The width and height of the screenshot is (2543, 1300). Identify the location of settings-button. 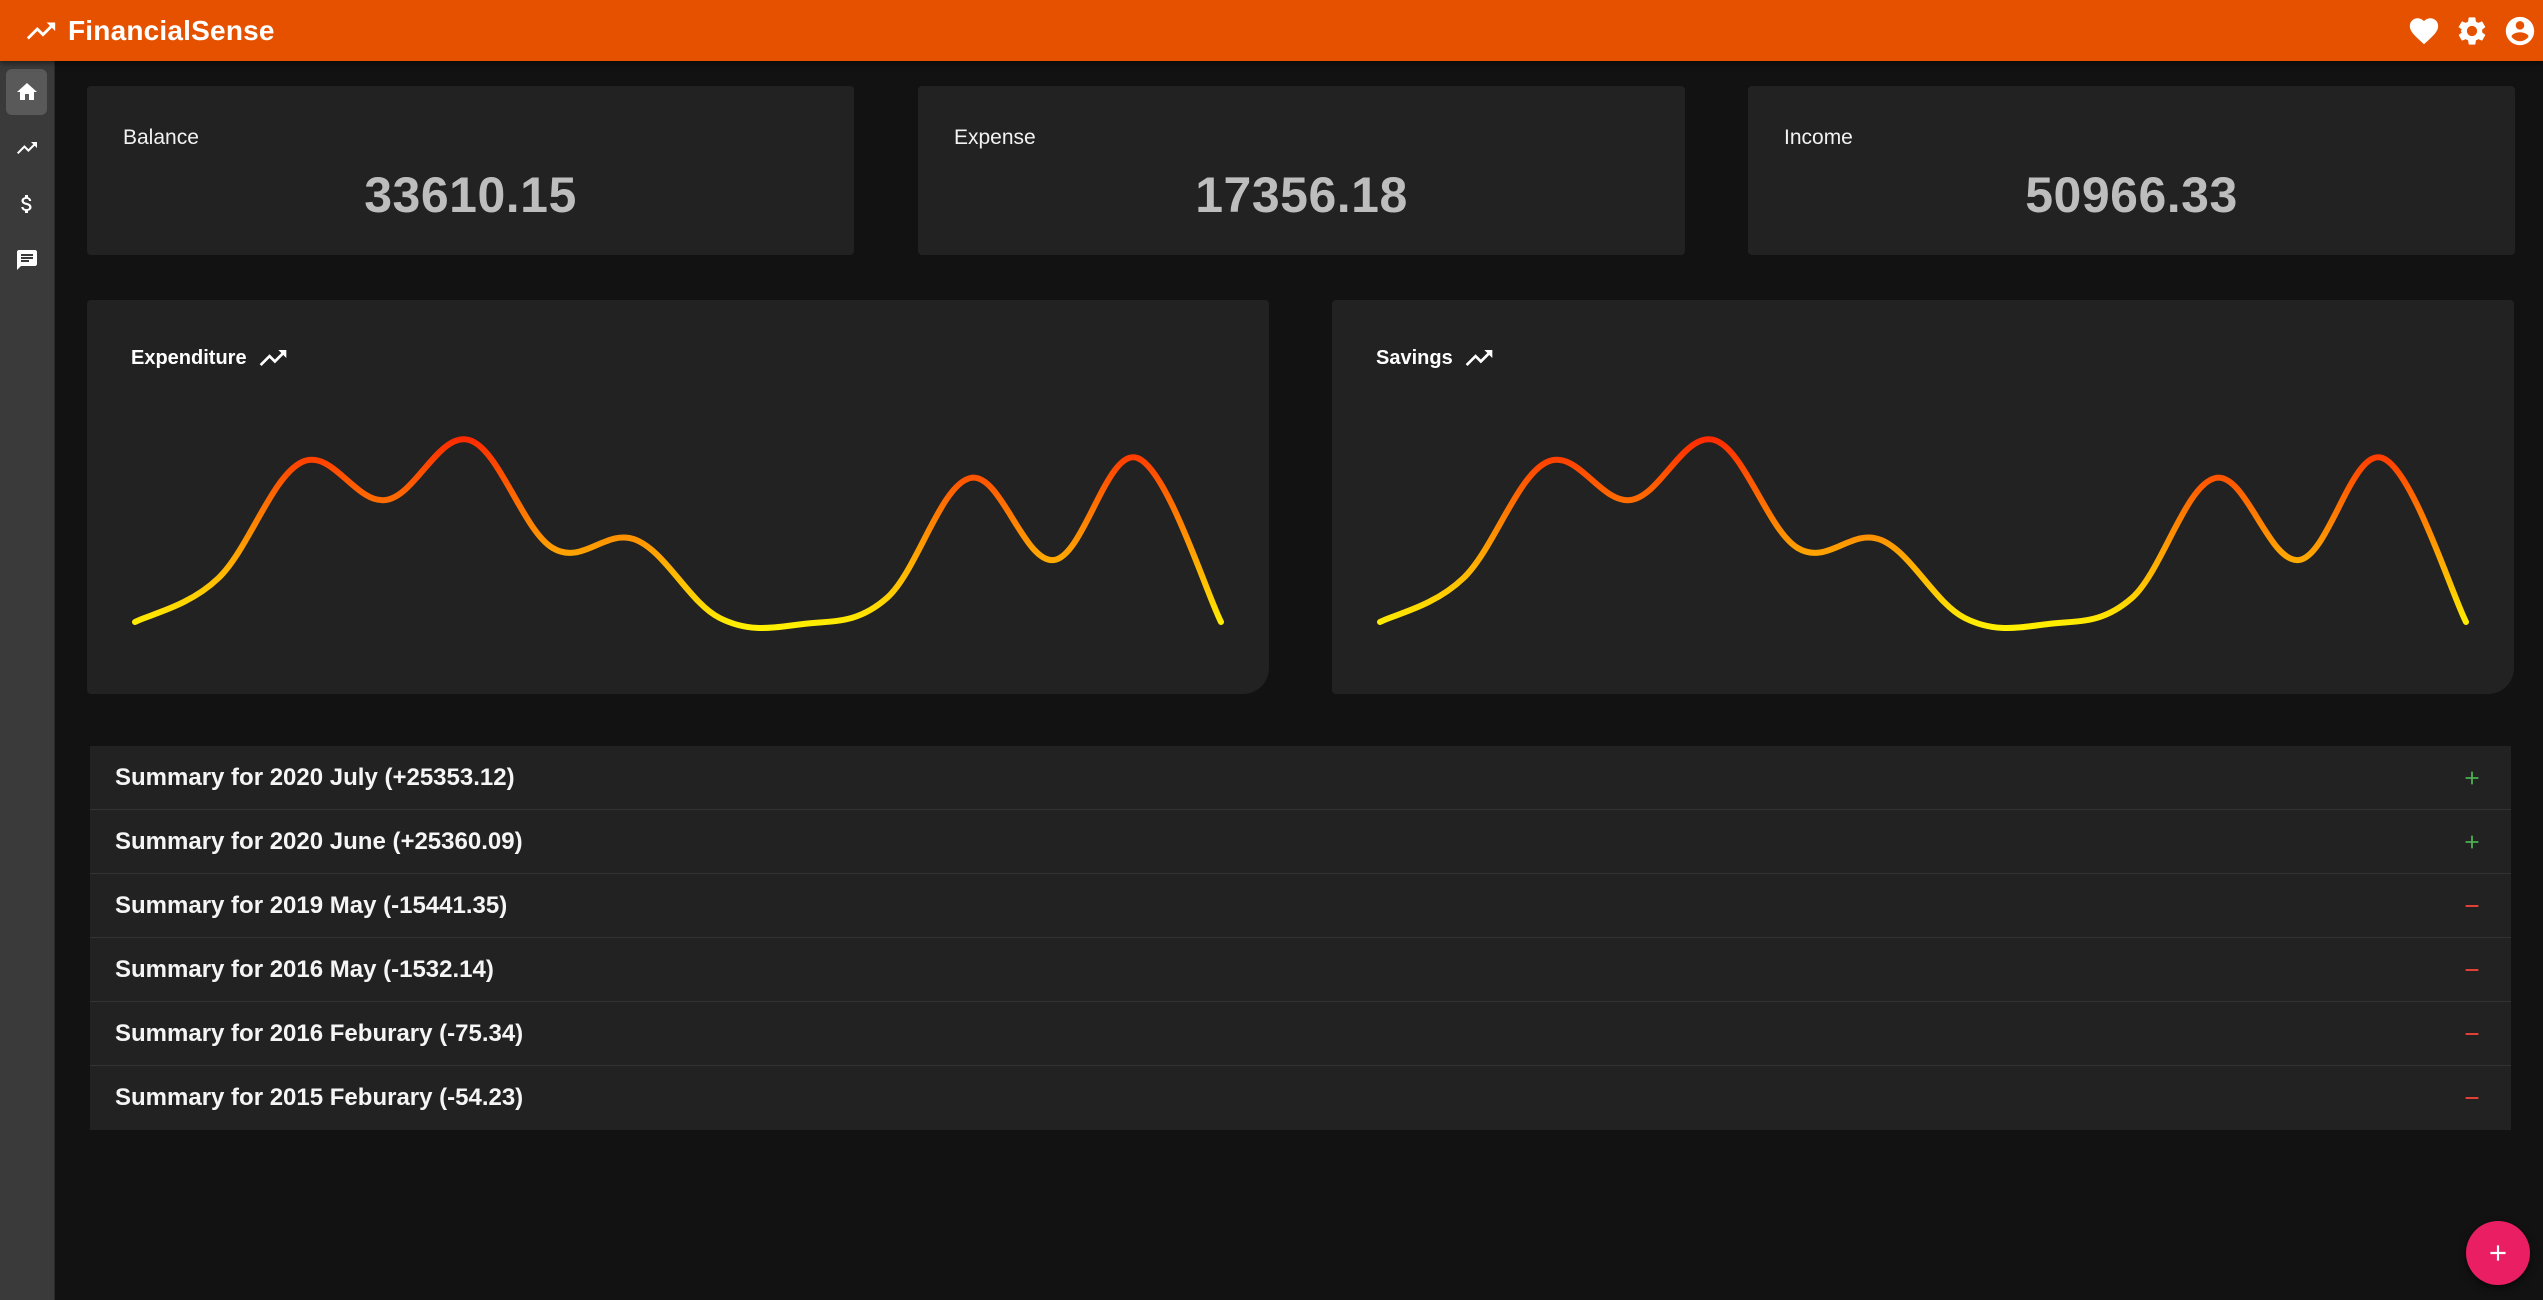
(2472, 31).